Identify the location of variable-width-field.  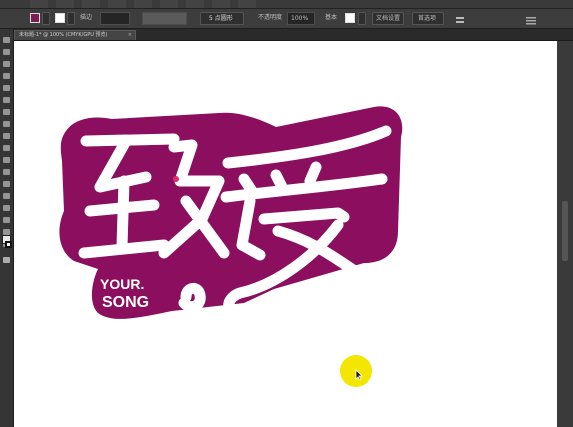
(164, 18).